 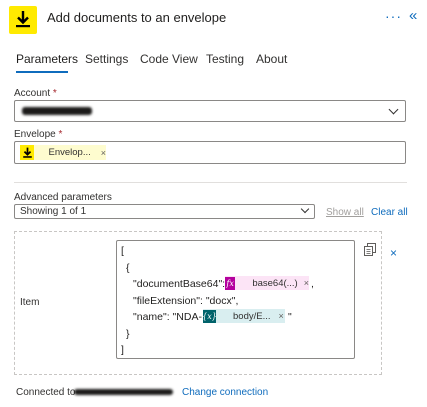 I want to click on advanced-parameters-label: Advanced parameters, so click(x=63, y=197).